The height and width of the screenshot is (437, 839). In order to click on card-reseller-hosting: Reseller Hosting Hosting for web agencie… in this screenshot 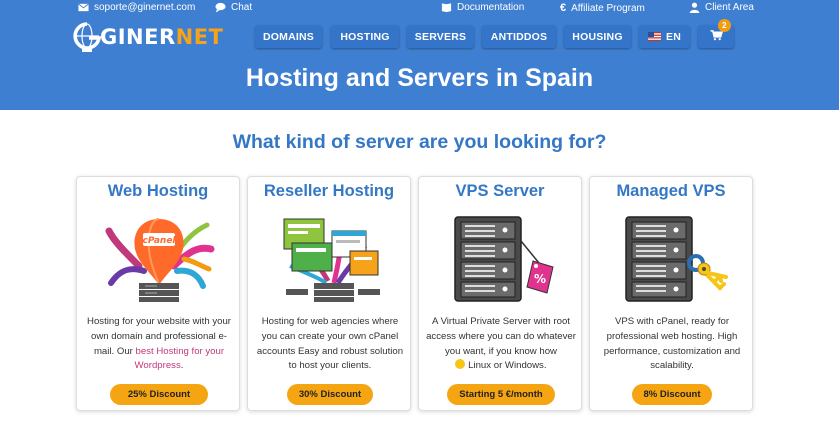, I will do `click(329, 293)`.